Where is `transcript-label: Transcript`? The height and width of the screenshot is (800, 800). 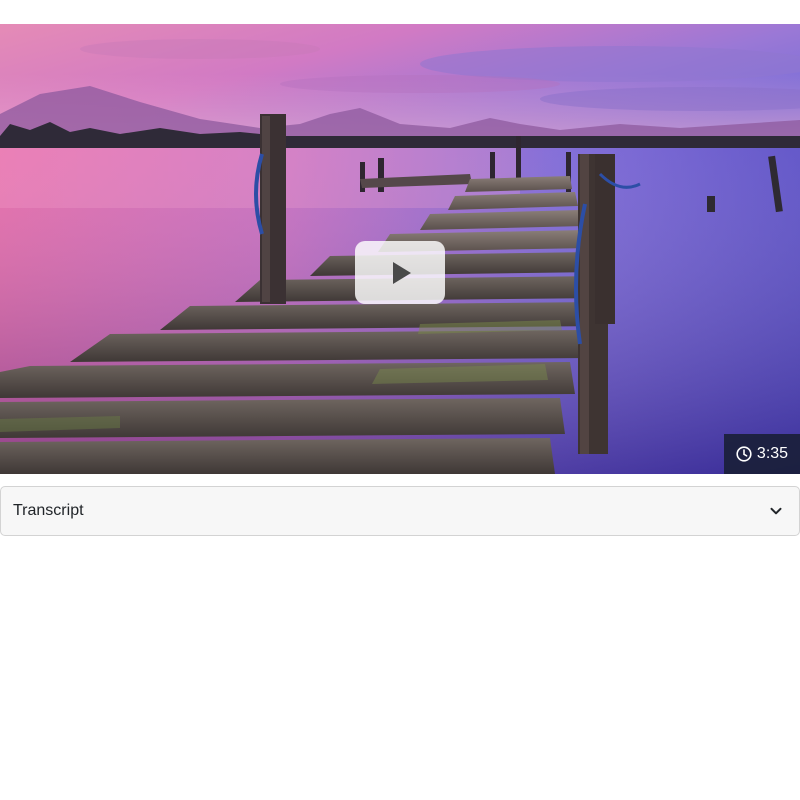 transcript-label: Transcript is located at coordinates (48, 510).